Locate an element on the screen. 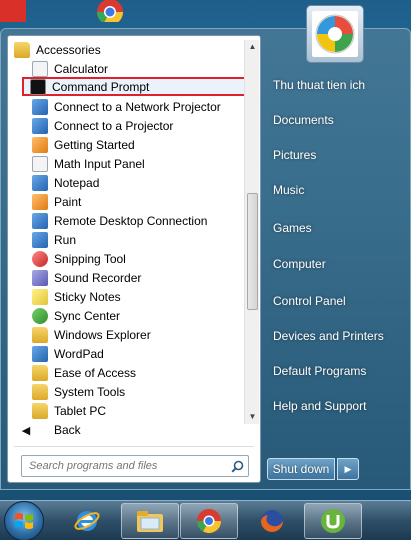  sync-center-icon is located at coordinates (40, 315).